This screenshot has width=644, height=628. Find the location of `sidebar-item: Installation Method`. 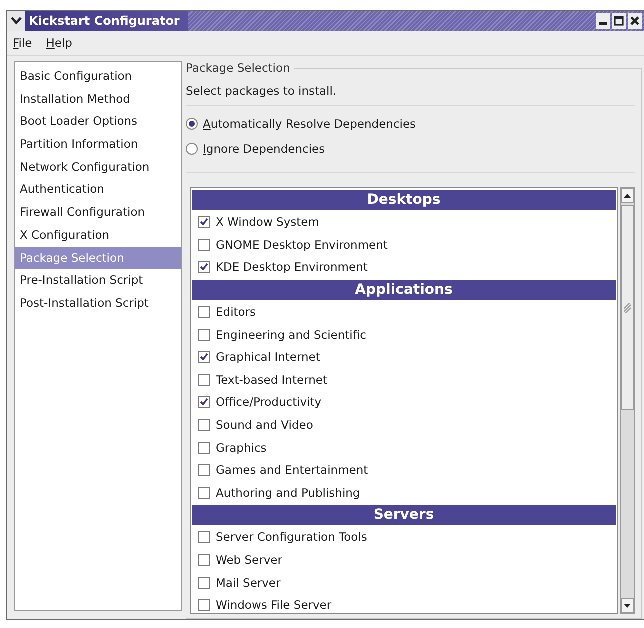

sidebar-item: Installation Method is located at coordinates (98, 99).